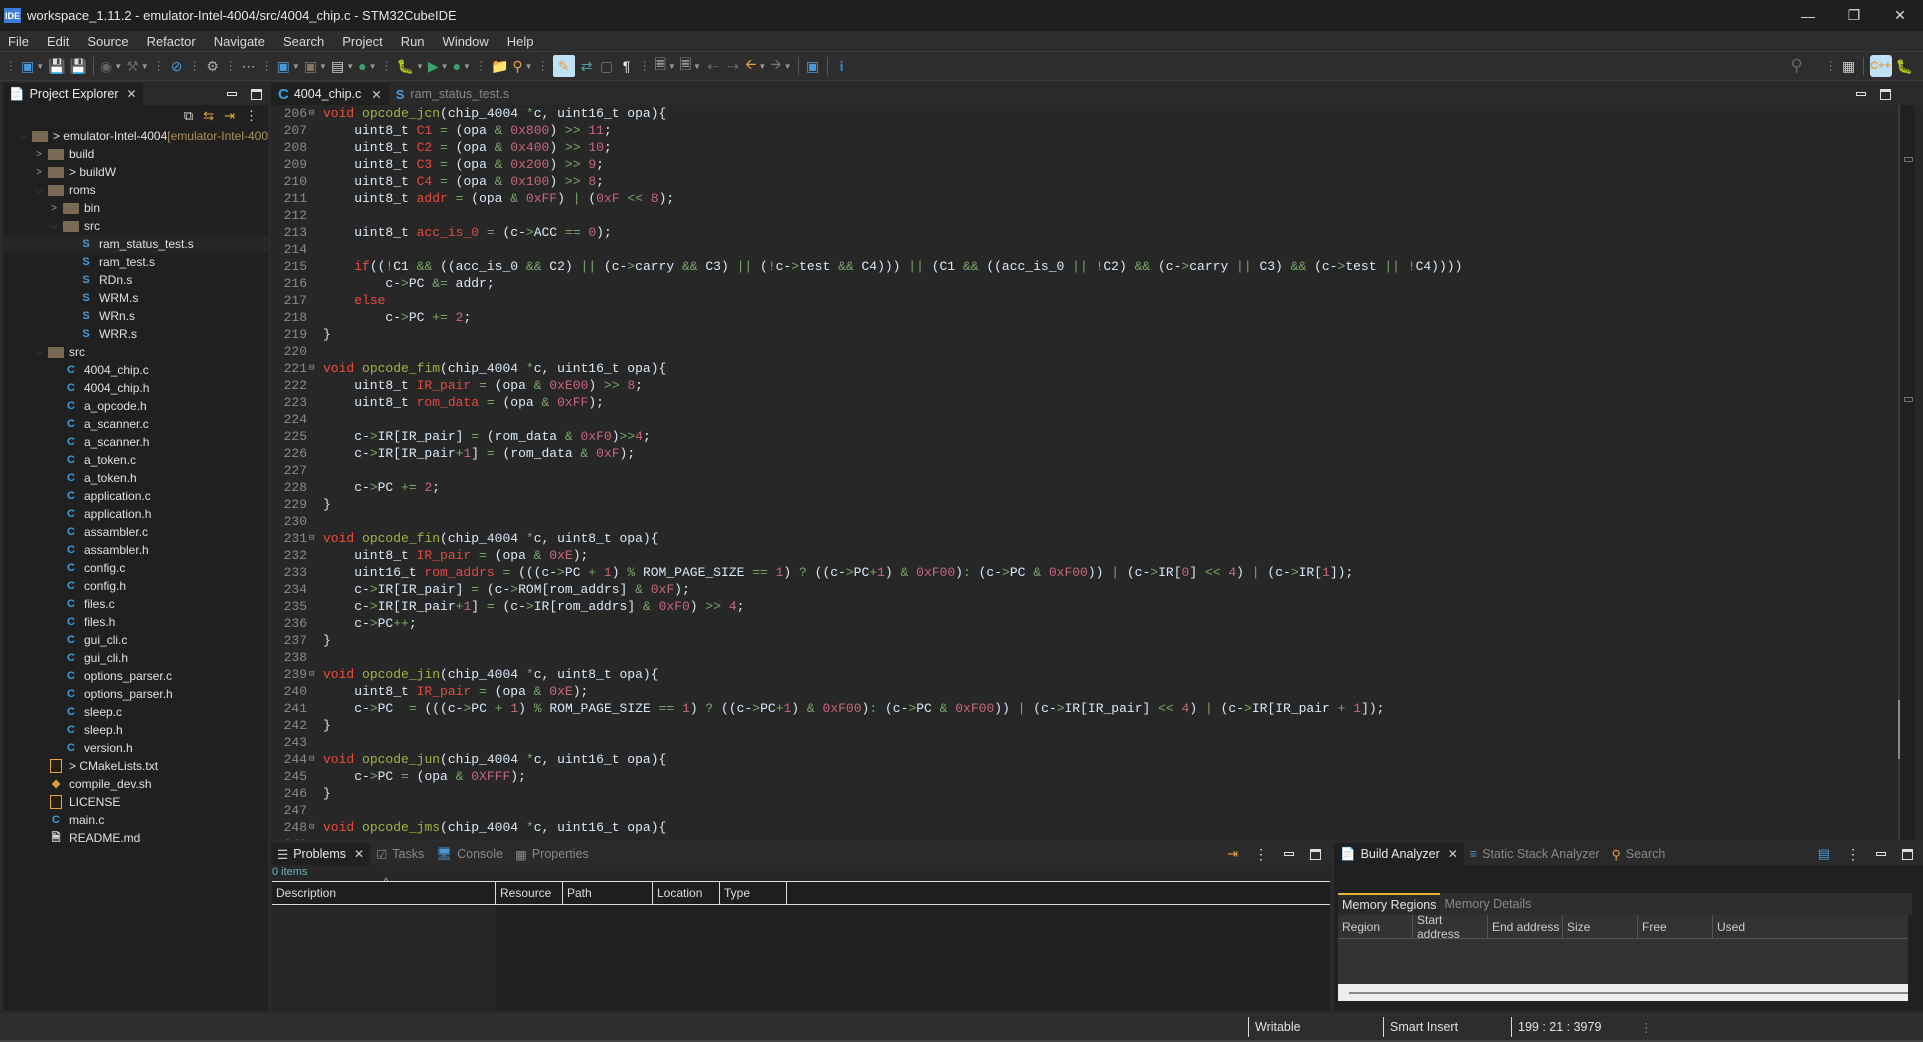 The image size is (1923, 1042). I want to click on column-resource: Resource, so click(529, 893).